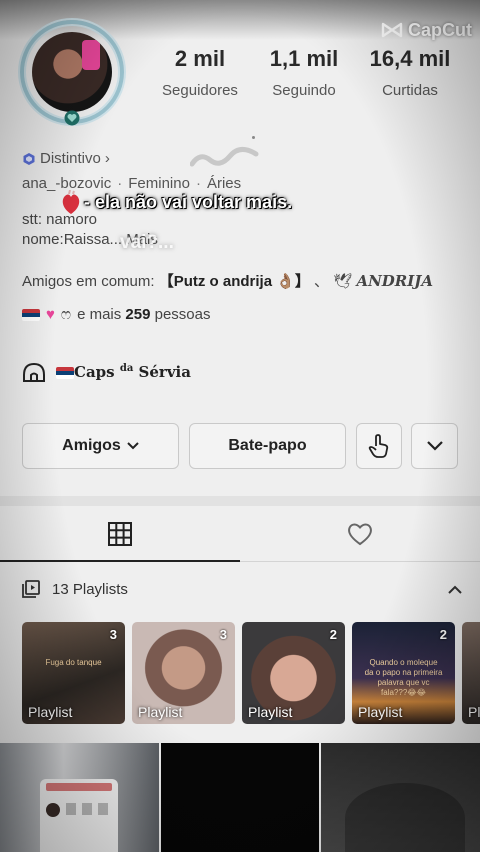  What do you see at coordinates (392, 29) in the screenshot?
I see `capcut-logo-icon` at bounding box center [392, 29].